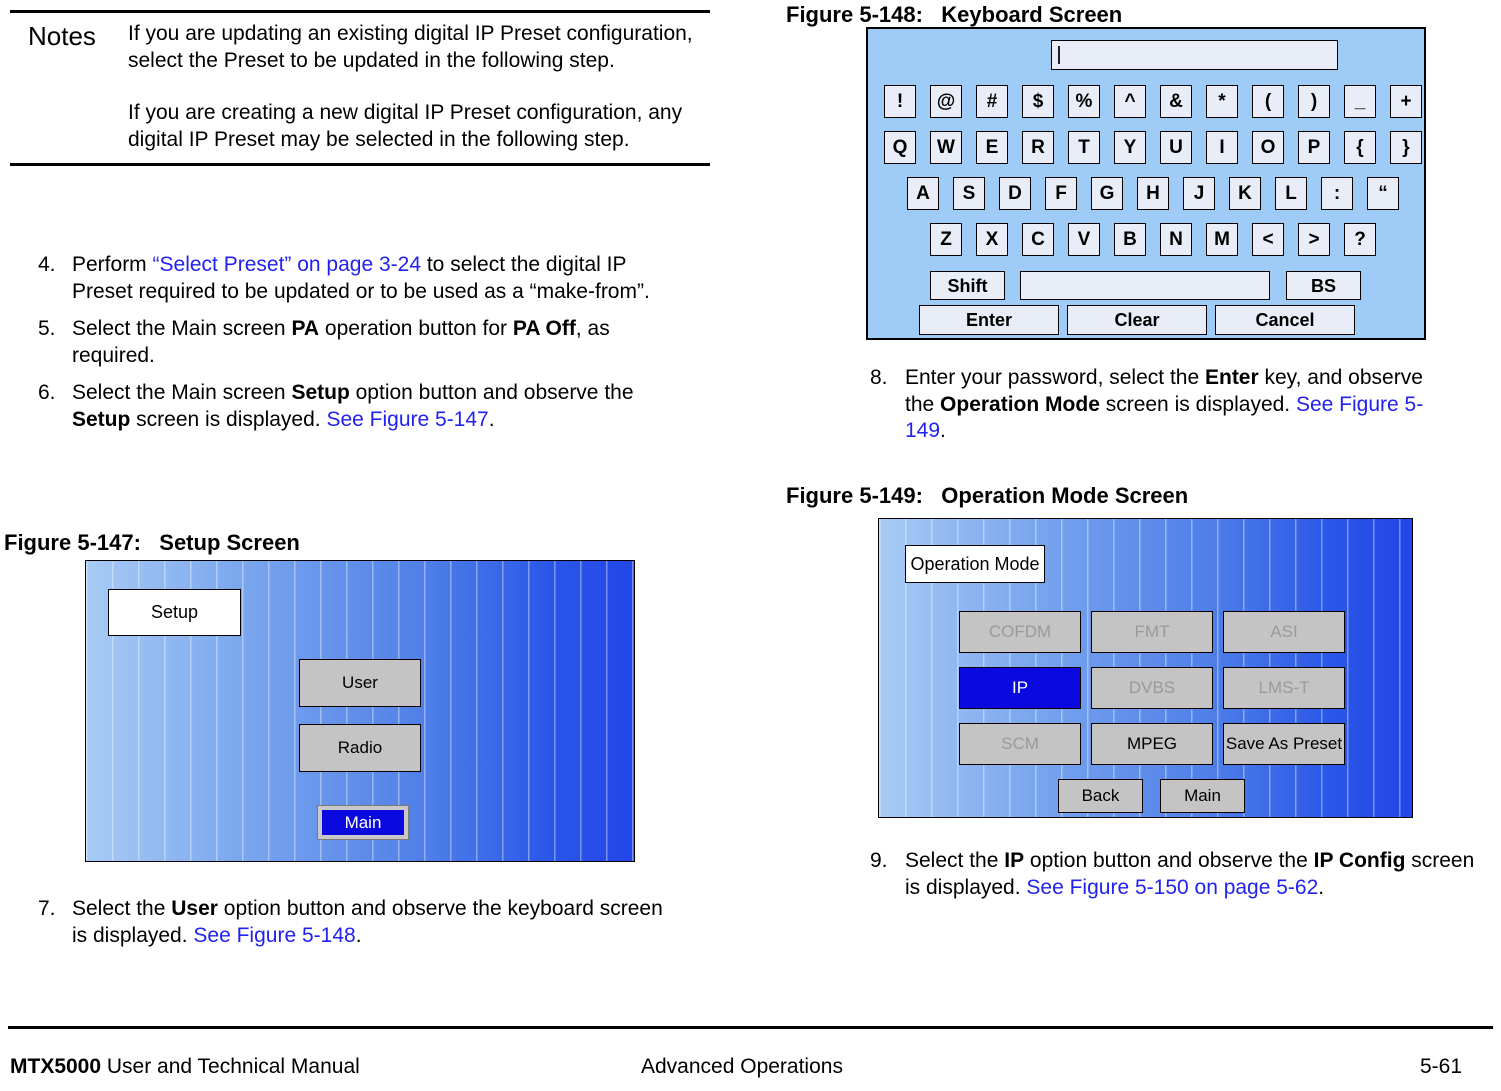  What do you see at coordinates (1152, 744) in the screenshot?
I see `mode-button-mpeg: MPEG` at bounding box center [1152, 744].